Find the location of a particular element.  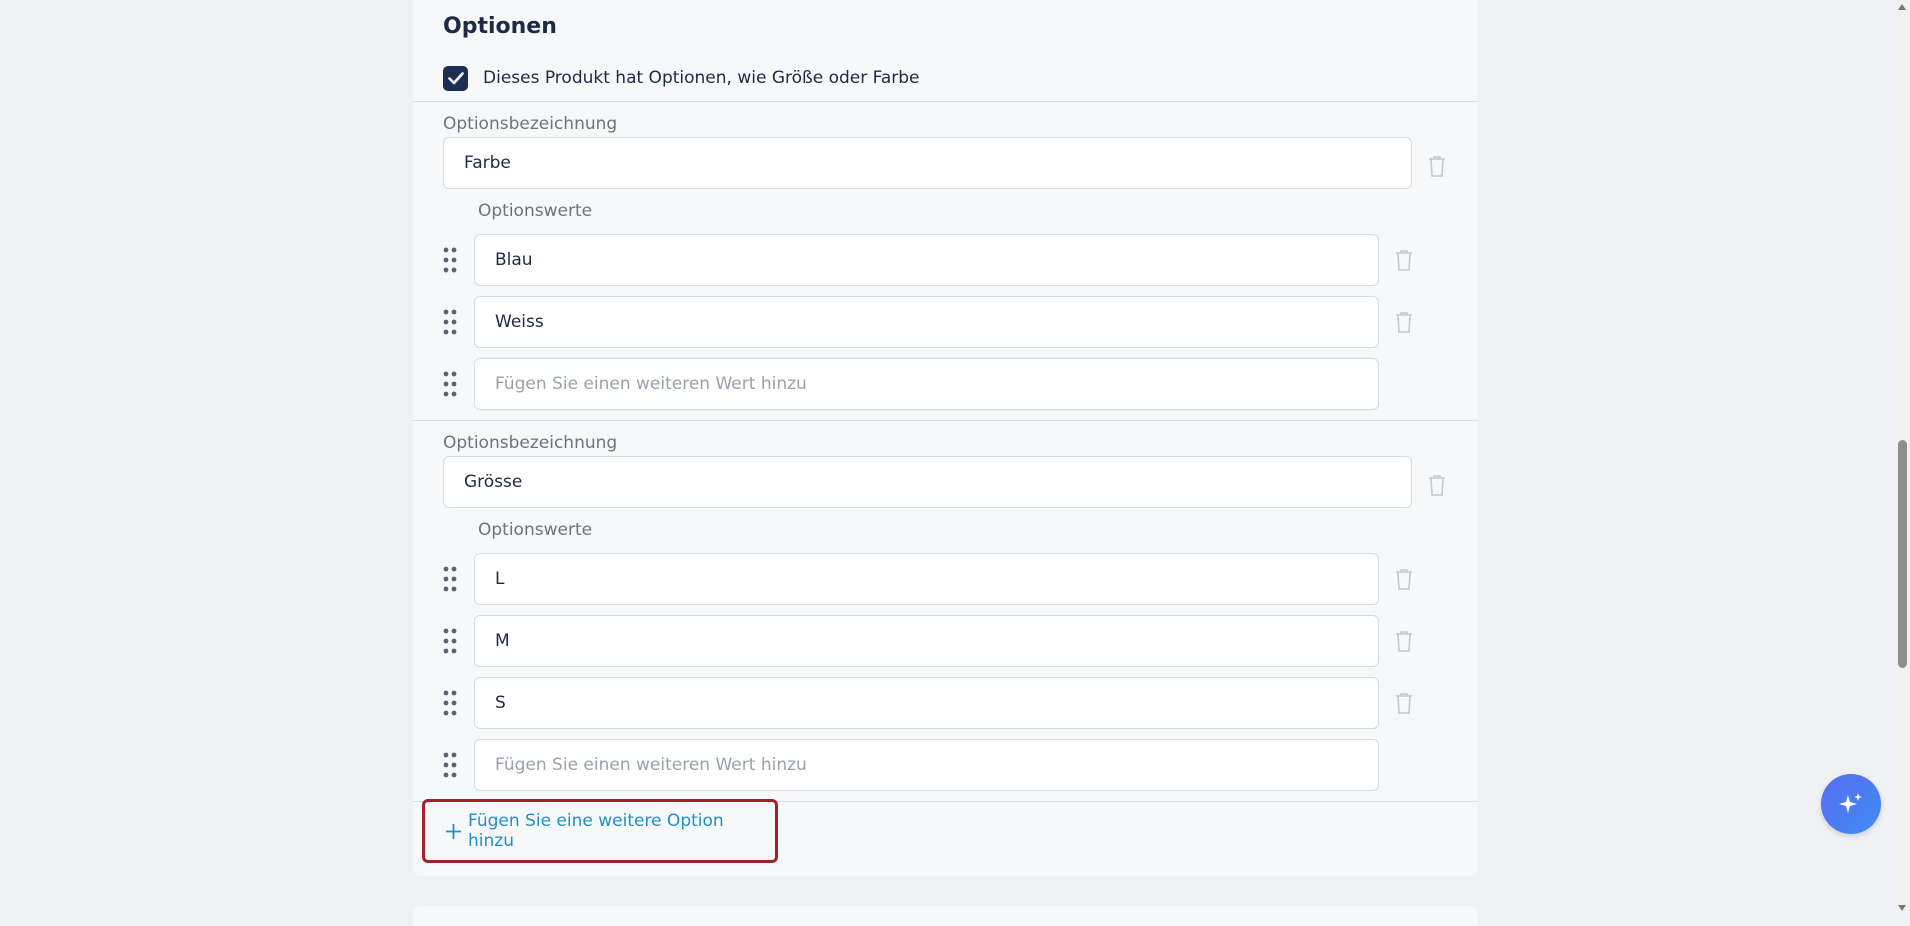

has-options-checkbox is located at coordinates (455, 78).